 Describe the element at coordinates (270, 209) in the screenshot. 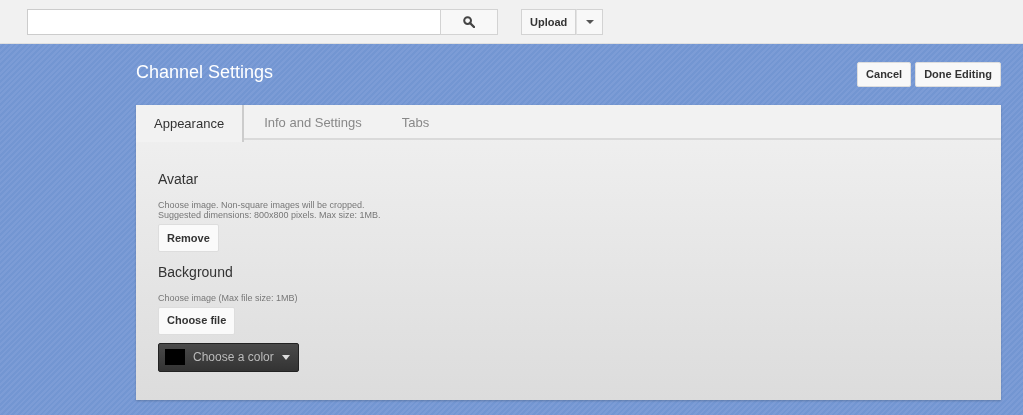

I see `hint-text: Choose image. Non-square images will be cropped. Suggested dimensions: 800x800 pixels. Max size: 1MB.` at that location.